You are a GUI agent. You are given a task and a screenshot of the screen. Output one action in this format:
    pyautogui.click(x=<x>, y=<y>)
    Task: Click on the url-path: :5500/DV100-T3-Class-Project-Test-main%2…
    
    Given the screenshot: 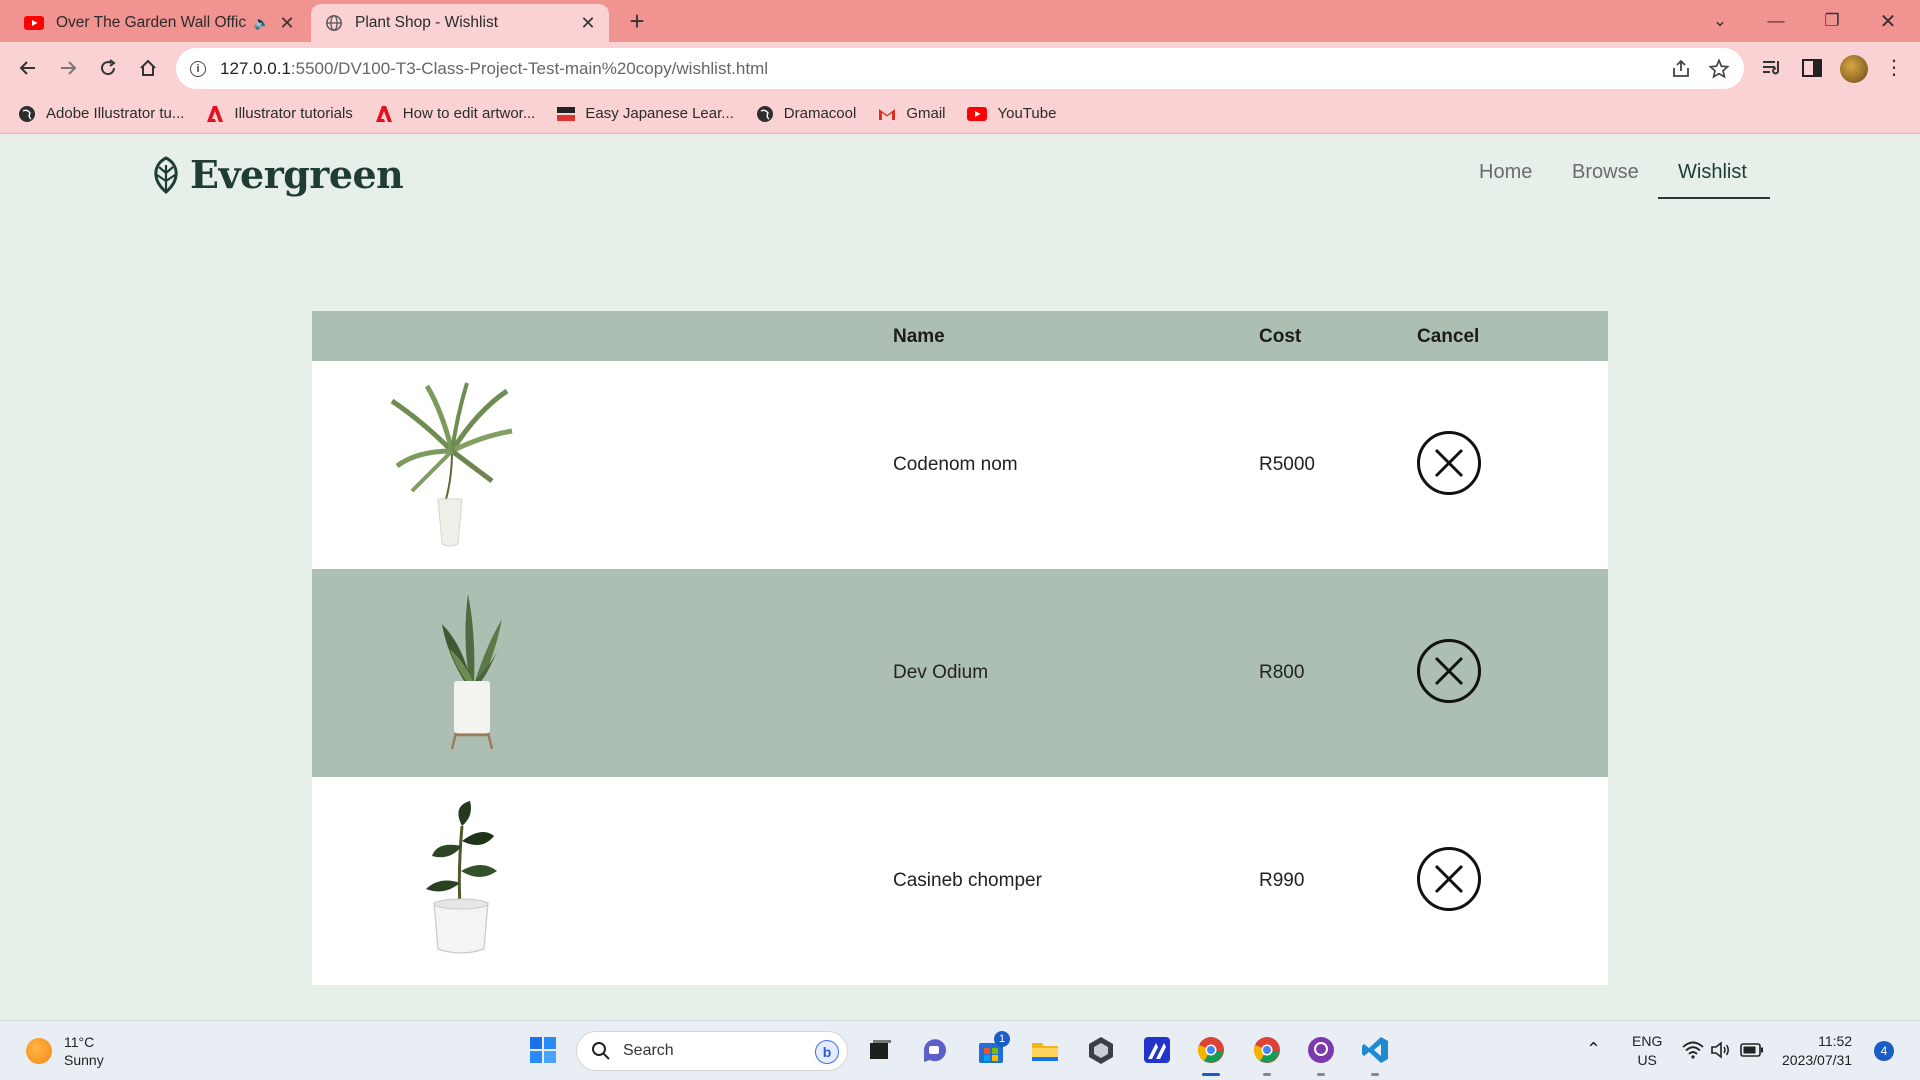 What is the action you would take?
    pyautogui.click(x=529, y=68)
    